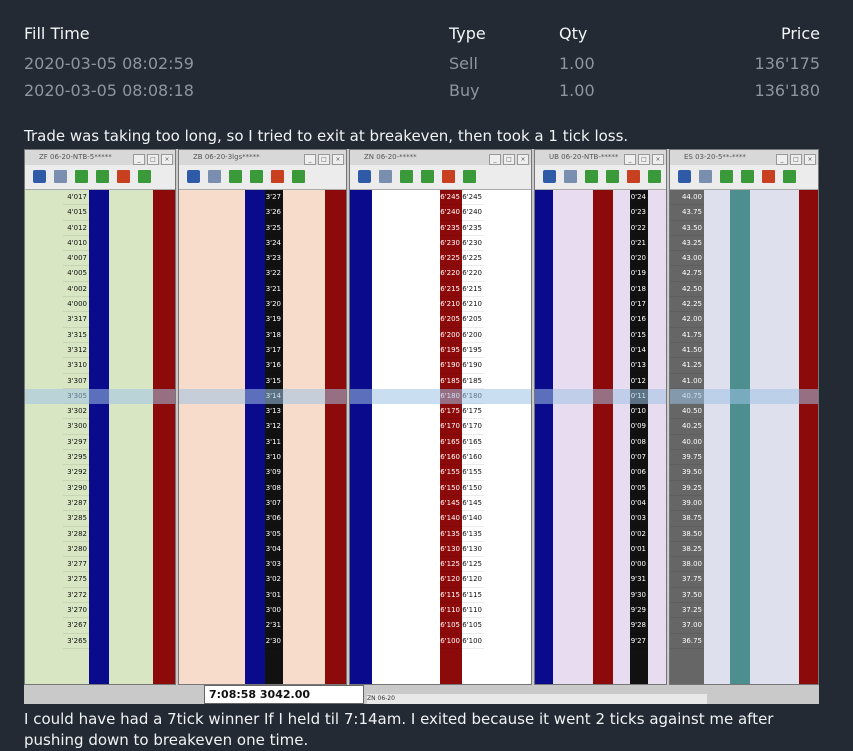 The image size is (853, 751). What do you see at coordinates (639, 641) in the screenshot?
I see `price-cell: 9'27` at bounding box center [639, 641].